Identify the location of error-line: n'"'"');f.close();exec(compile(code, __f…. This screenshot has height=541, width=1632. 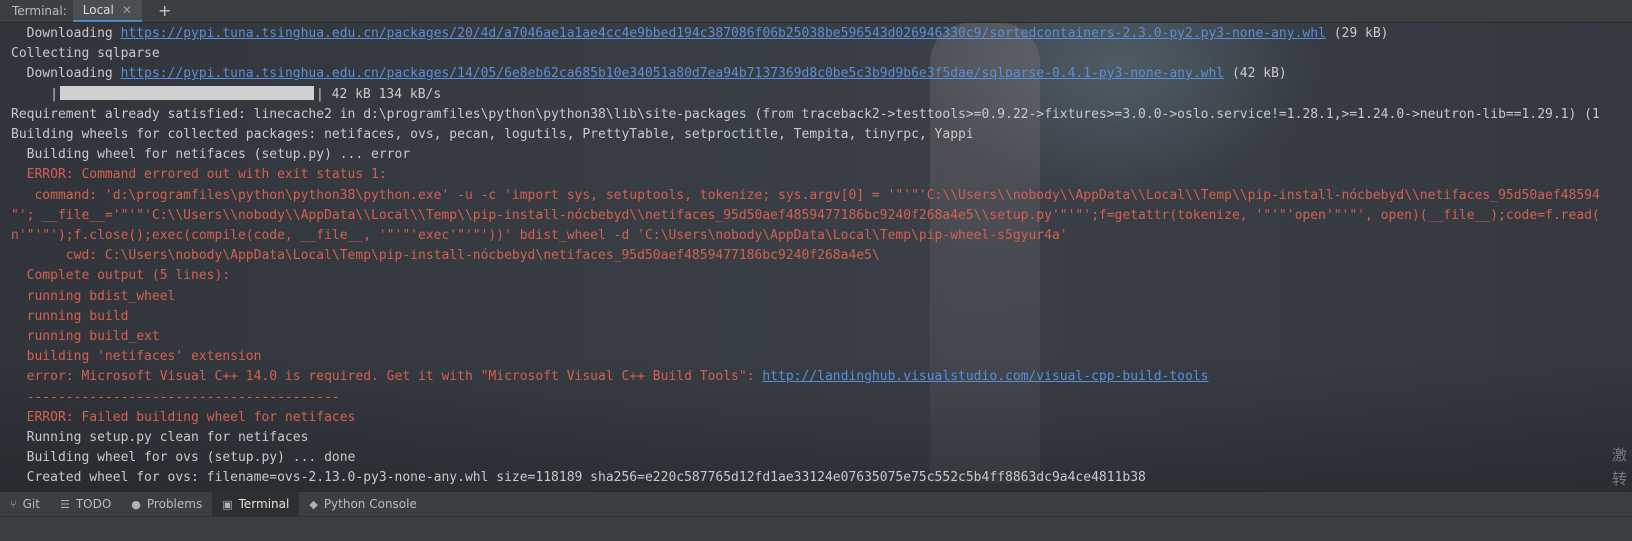
(539, 236).